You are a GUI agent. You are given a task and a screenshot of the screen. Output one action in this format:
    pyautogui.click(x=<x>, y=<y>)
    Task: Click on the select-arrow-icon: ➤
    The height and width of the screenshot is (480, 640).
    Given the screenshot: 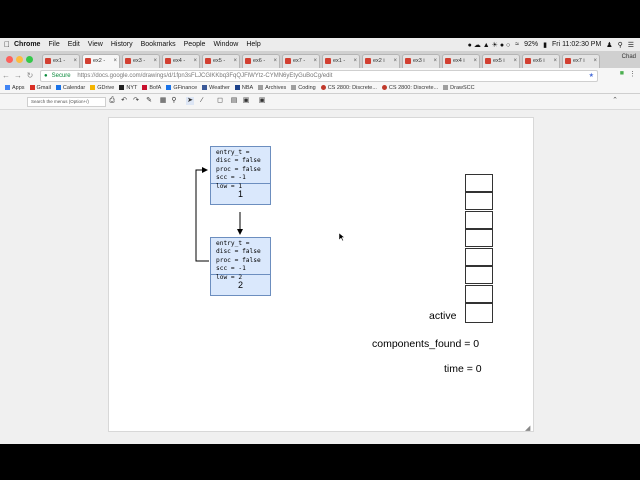 What is the action you would take?
    pyautogui.click(x=190, y=101)
    